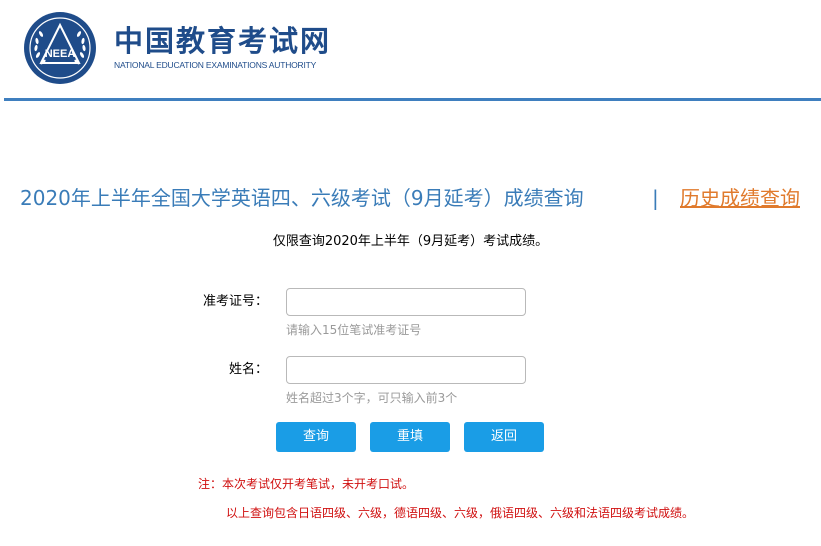 This screenshot has height=546, width=821. I want to click on name-hint: 姓名超过3个字，可只输入前3个, so click(372, 398).